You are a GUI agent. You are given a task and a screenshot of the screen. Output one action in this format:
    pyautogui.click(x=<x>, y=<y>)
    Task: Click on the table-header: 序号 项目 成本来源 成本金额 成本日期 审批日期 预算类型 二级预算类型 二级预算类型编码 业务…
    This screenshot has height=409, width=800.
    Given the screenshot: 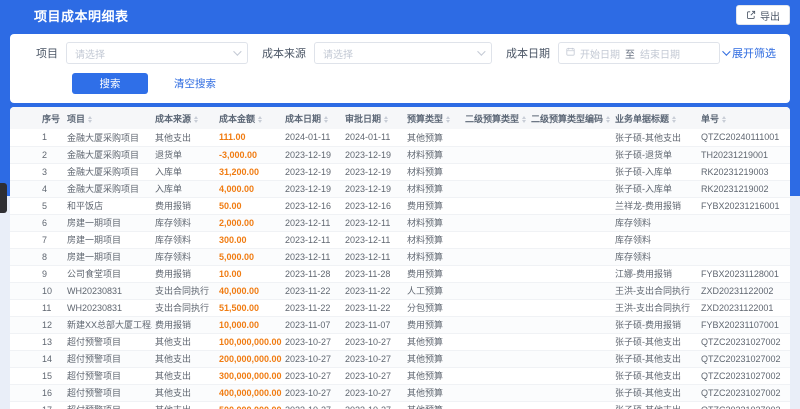 What is the action you would take?
    pyautogui.click(x=400, y=118)
    